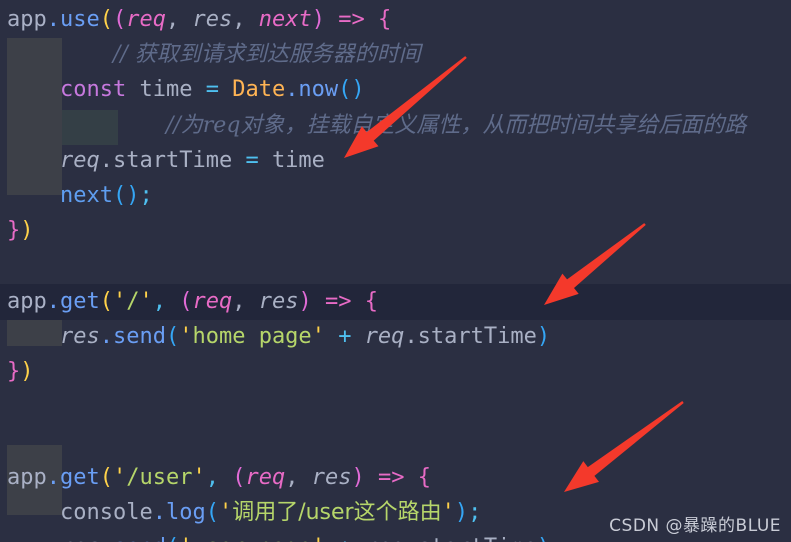  What do you see at coordinates (210, 55) in the screenshot?
I see `code-line-text: // 获取到请求到达服务器的时间` at bounding box center [210, 55].